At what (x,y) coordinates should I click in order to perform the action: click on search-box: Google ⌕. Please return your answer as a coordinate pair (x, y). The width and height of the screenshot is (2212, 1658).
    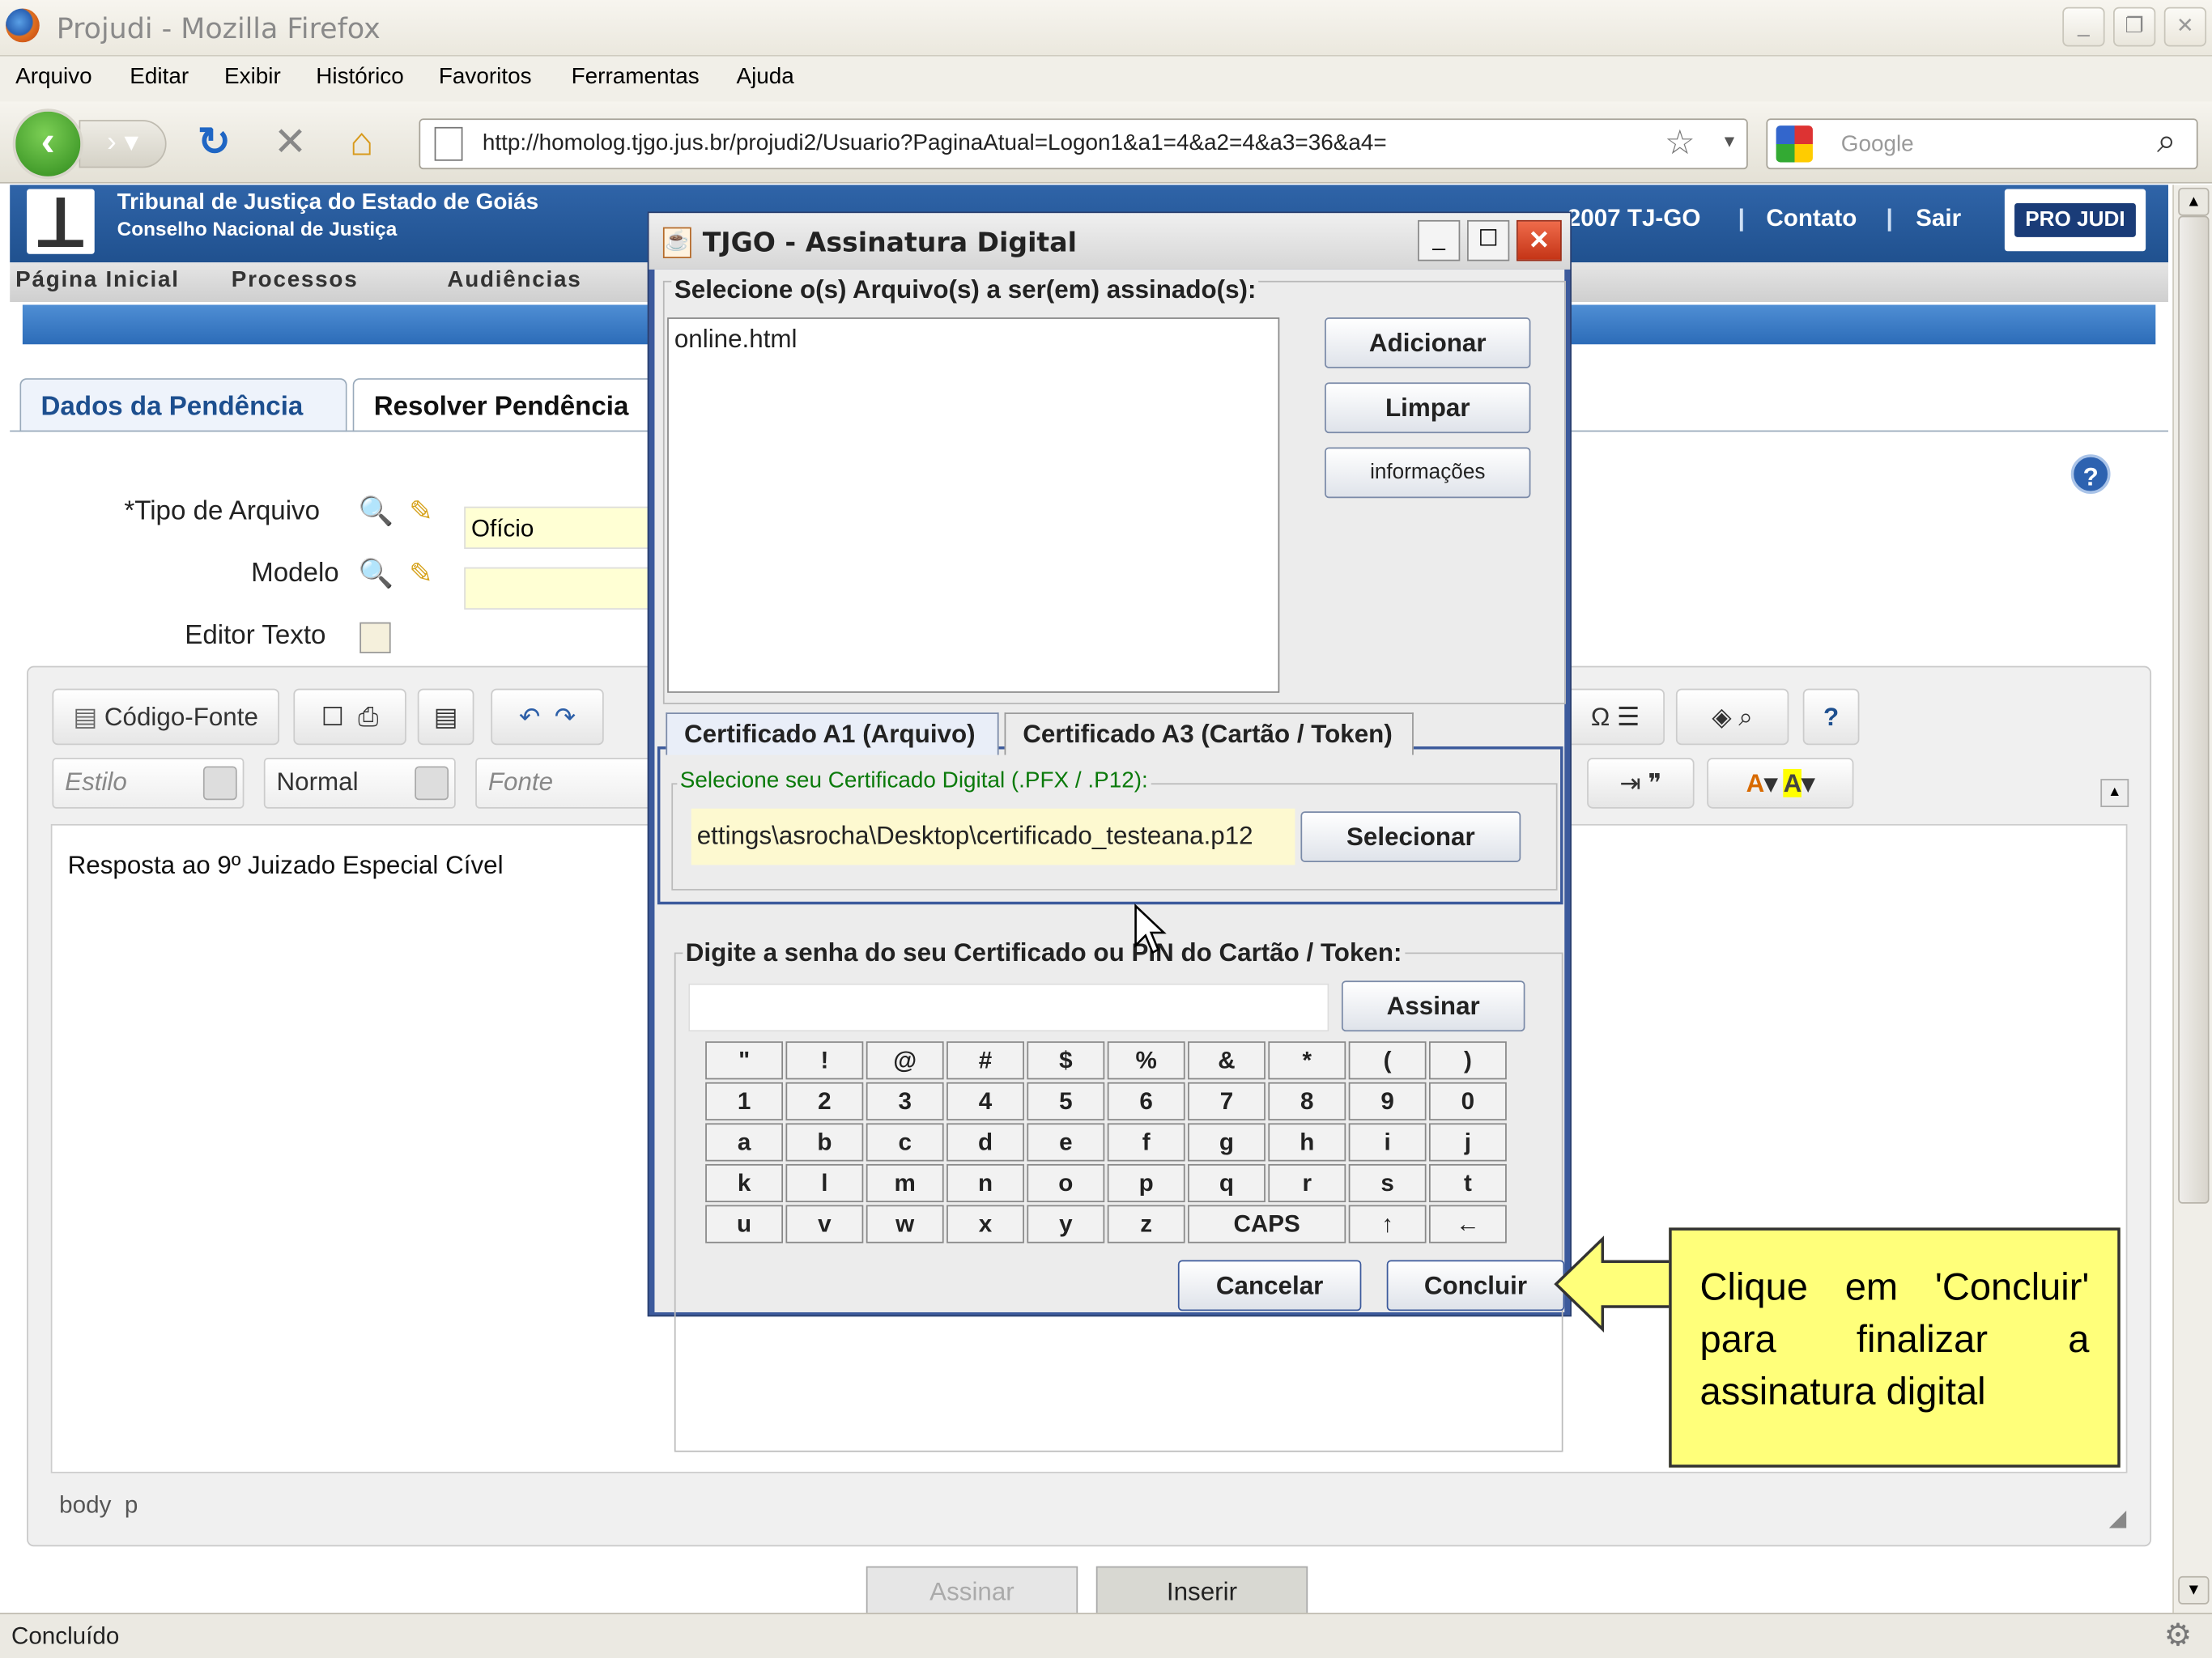
    Looking at the image, I should click on (1982, 144).